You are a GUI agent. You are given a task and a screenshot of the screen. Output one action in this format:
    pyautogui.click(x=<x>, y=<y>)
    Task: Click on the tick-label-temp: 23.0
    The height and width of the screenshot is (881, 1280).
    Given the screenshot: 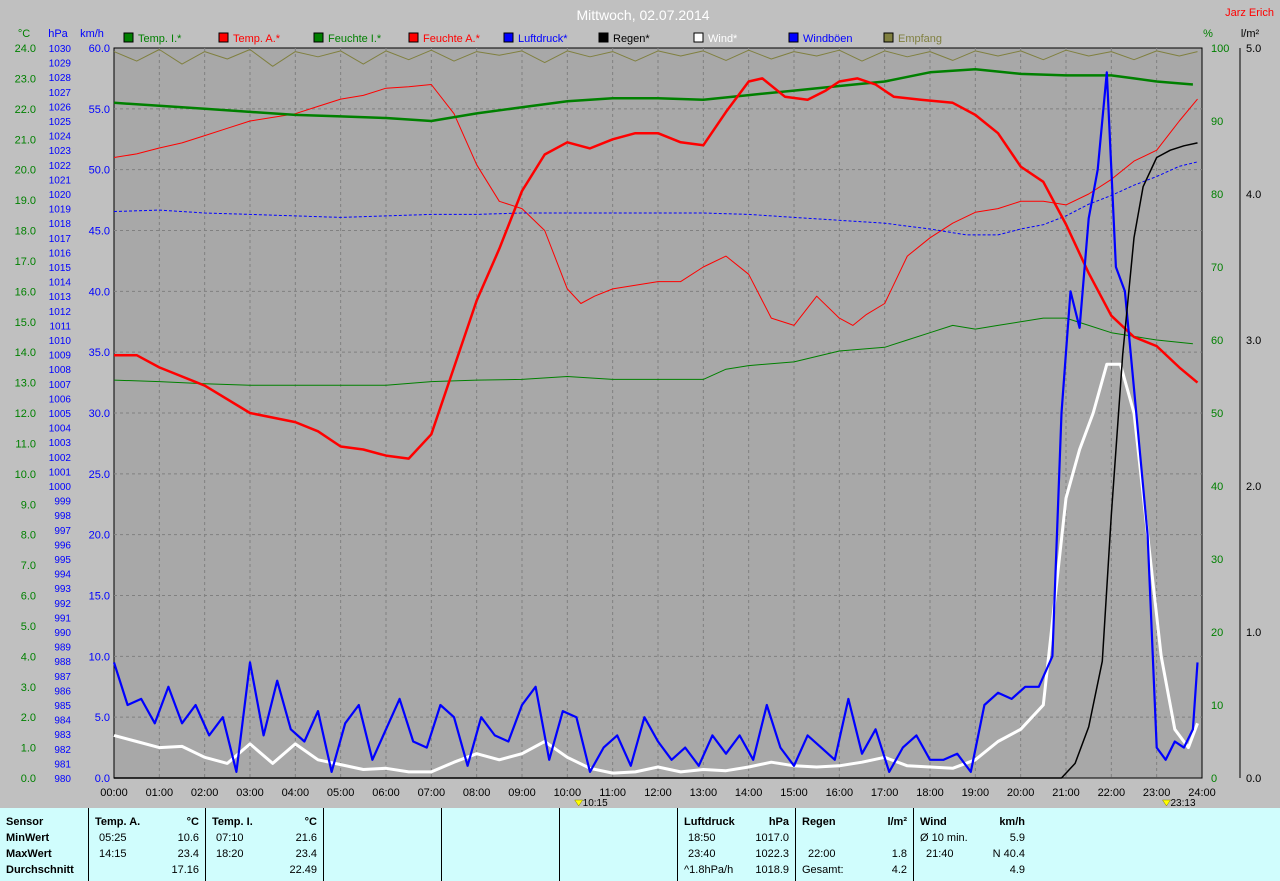 What is the action you would take?
    pyautogui.click(x=25, y=79)
    